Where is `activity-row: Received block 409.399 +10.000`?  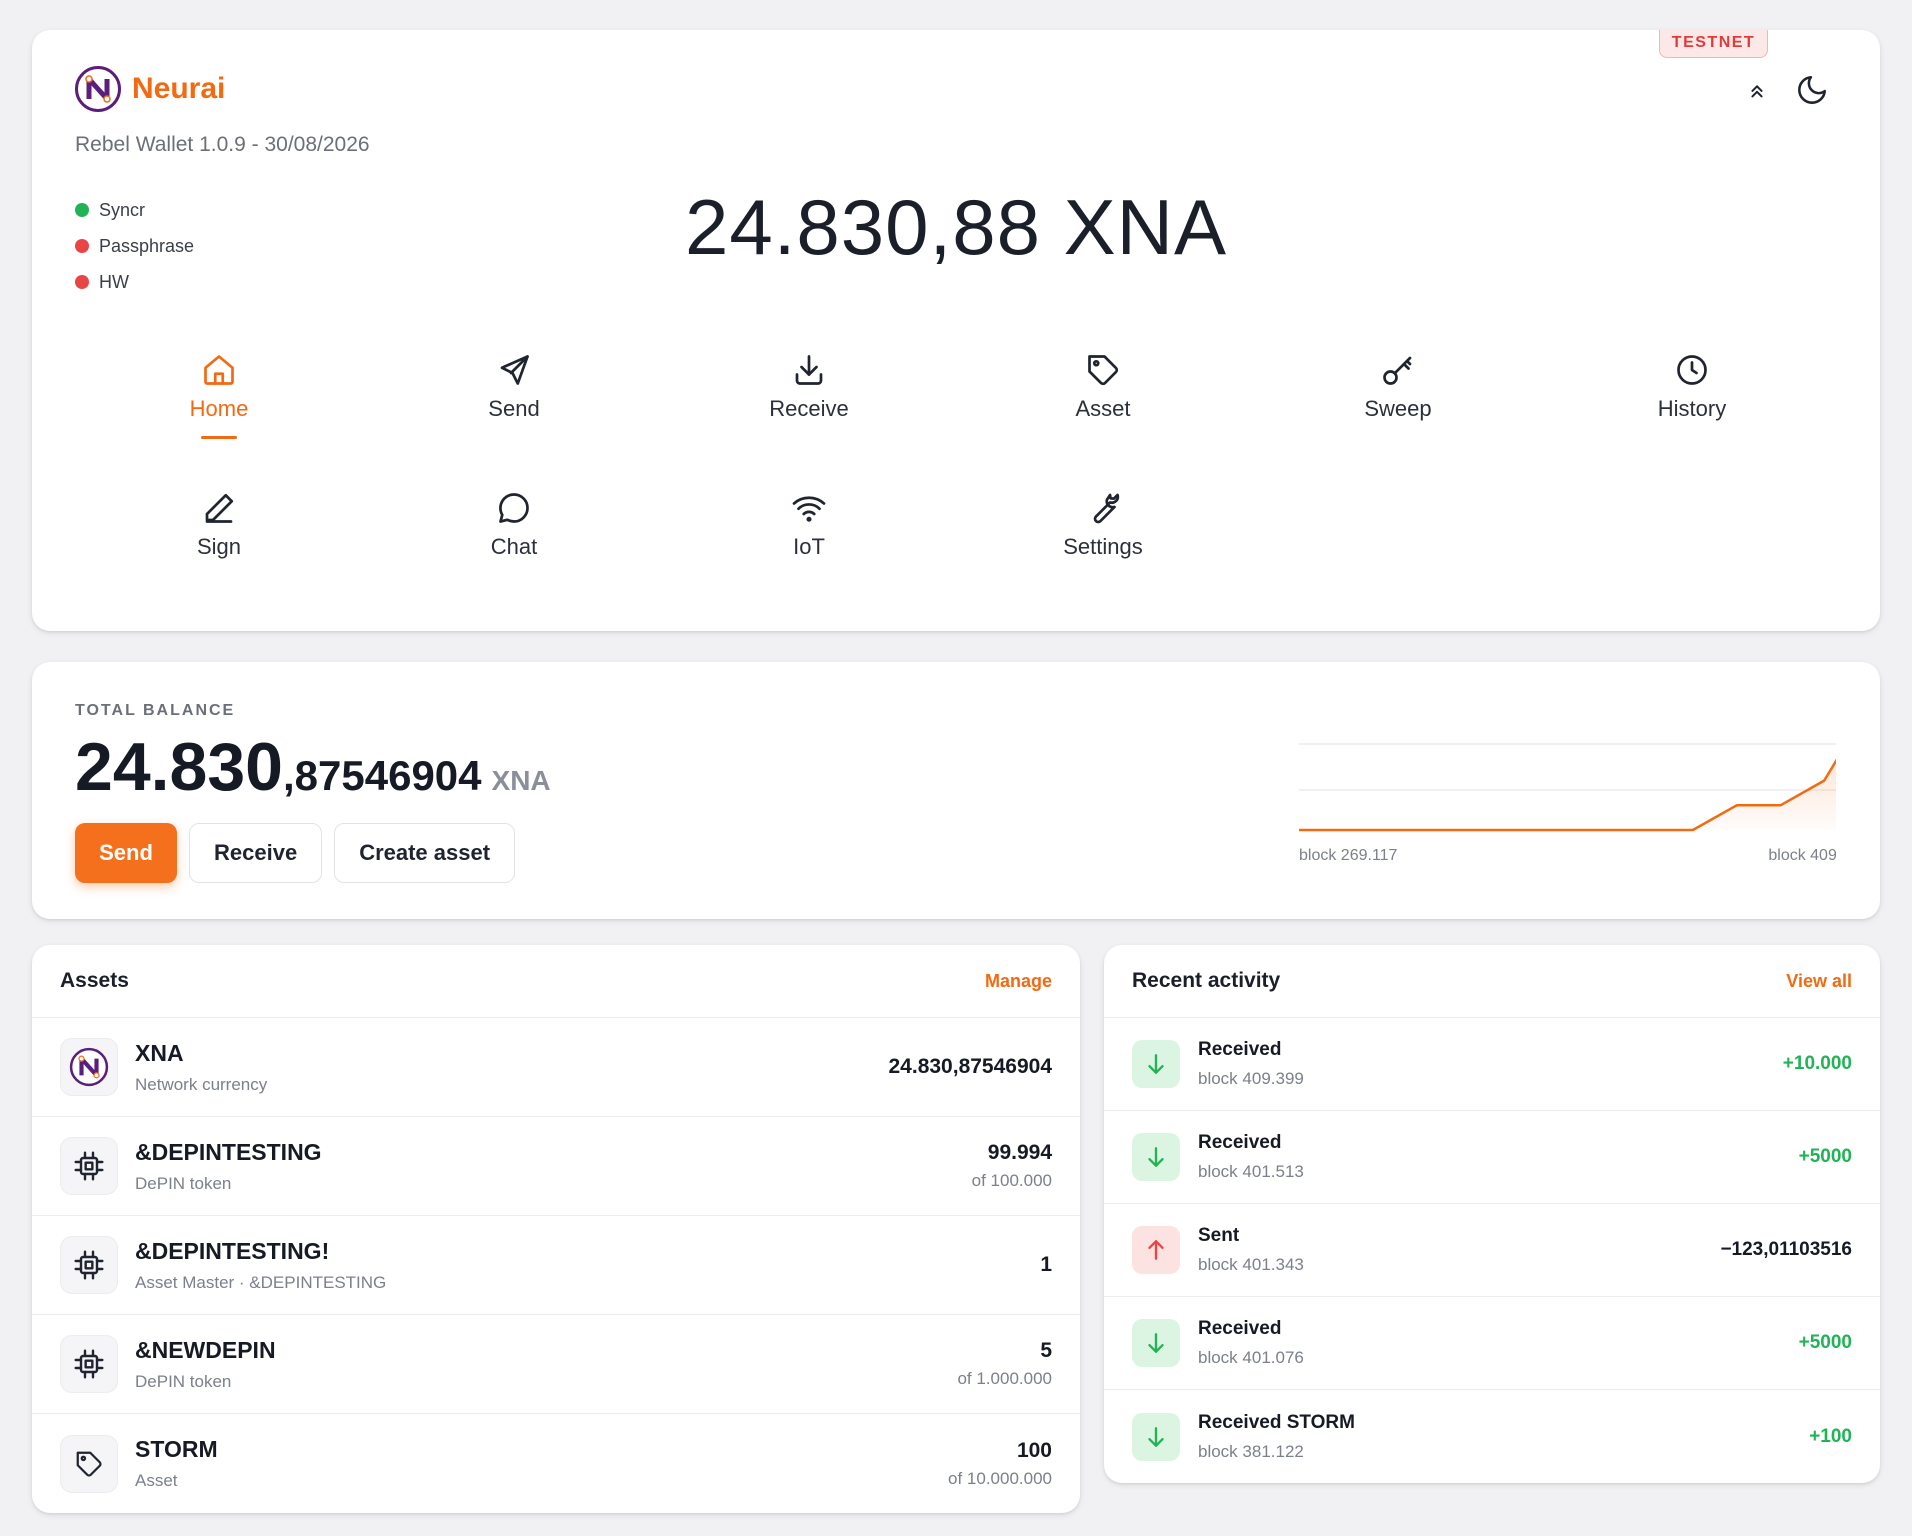 activity-row: Received block 409.399 +10.000 is located at coordinates (1492, 1064).